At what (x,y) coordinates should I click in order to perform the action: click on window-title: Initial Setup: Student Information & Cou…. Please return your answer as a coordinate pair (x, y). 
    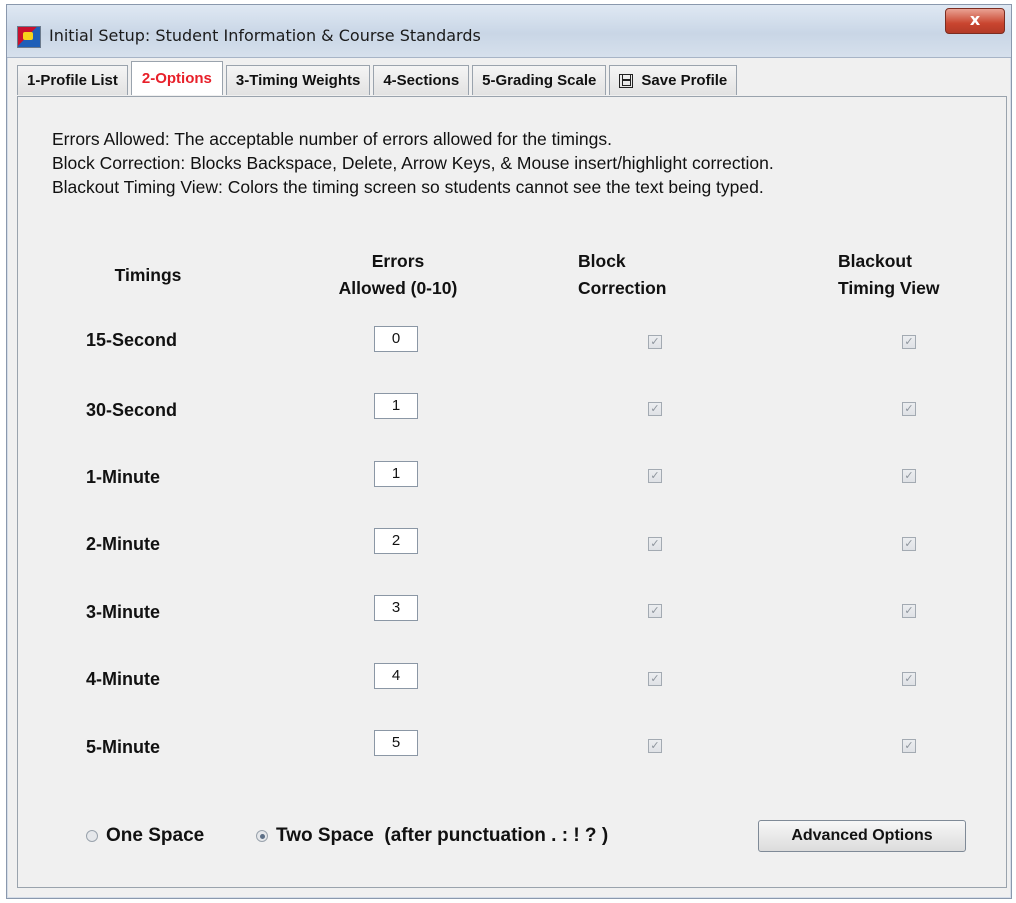
    Looking at the image, I should click on (265, 35).